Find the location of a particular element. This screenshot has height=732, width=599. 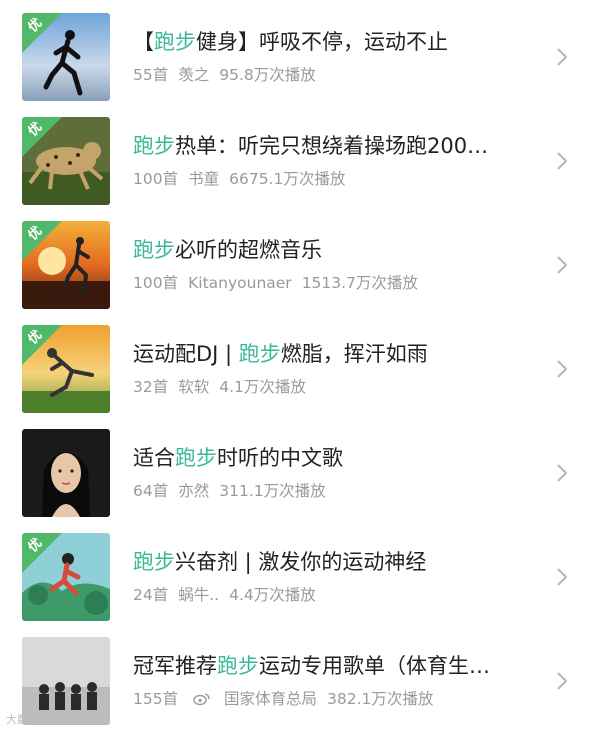

playlist-title: 跑步兴奋剂 | 激发你的运动神经 is located at coordinates (280, 562).